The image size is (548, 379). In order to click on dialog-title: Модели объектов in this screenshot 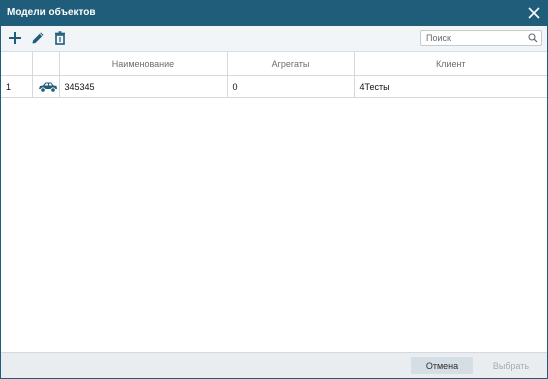, I will do `click(51, 12)`.